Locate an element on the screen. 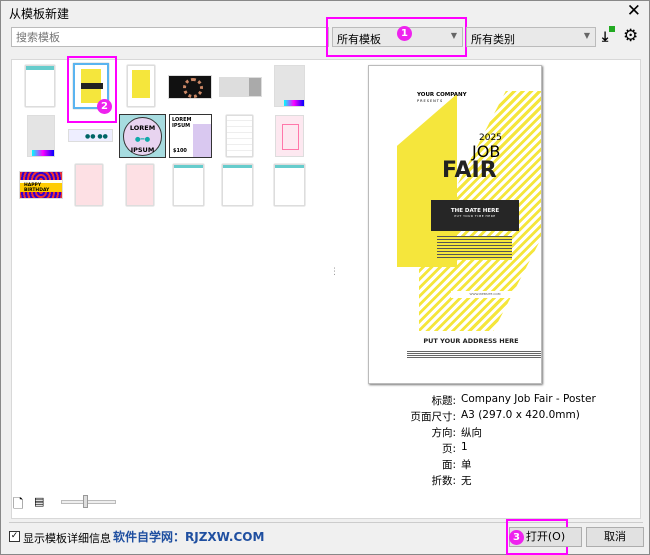 The height and width of the screenshot is (555, 650). detail-label: 面: is located at coordinates (448, 465).